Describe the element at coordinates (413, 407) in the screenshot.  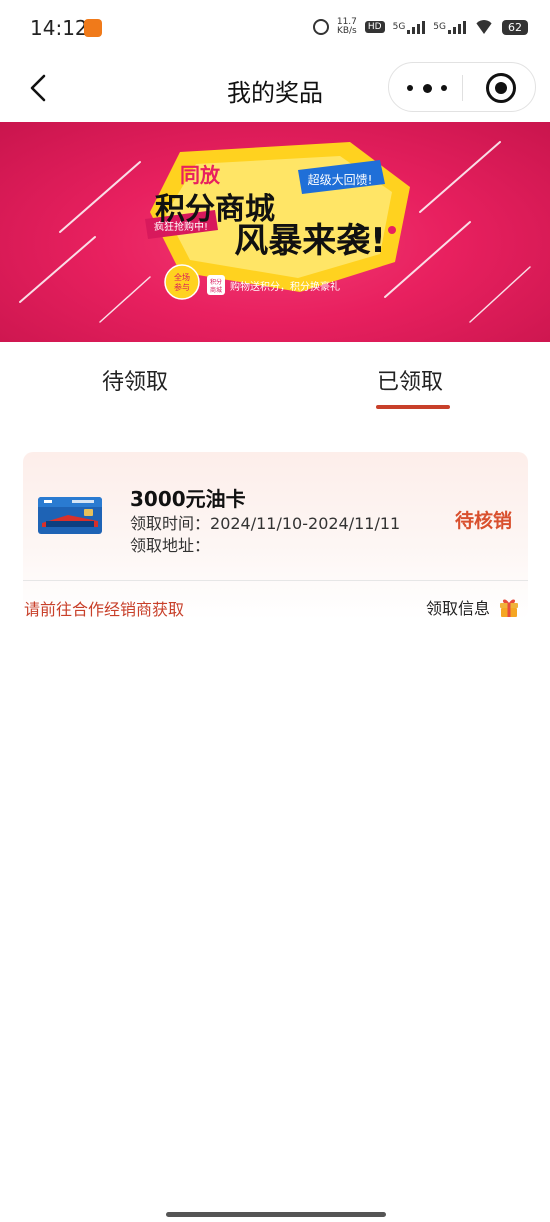
I see `active-tab-indicator` at that location.